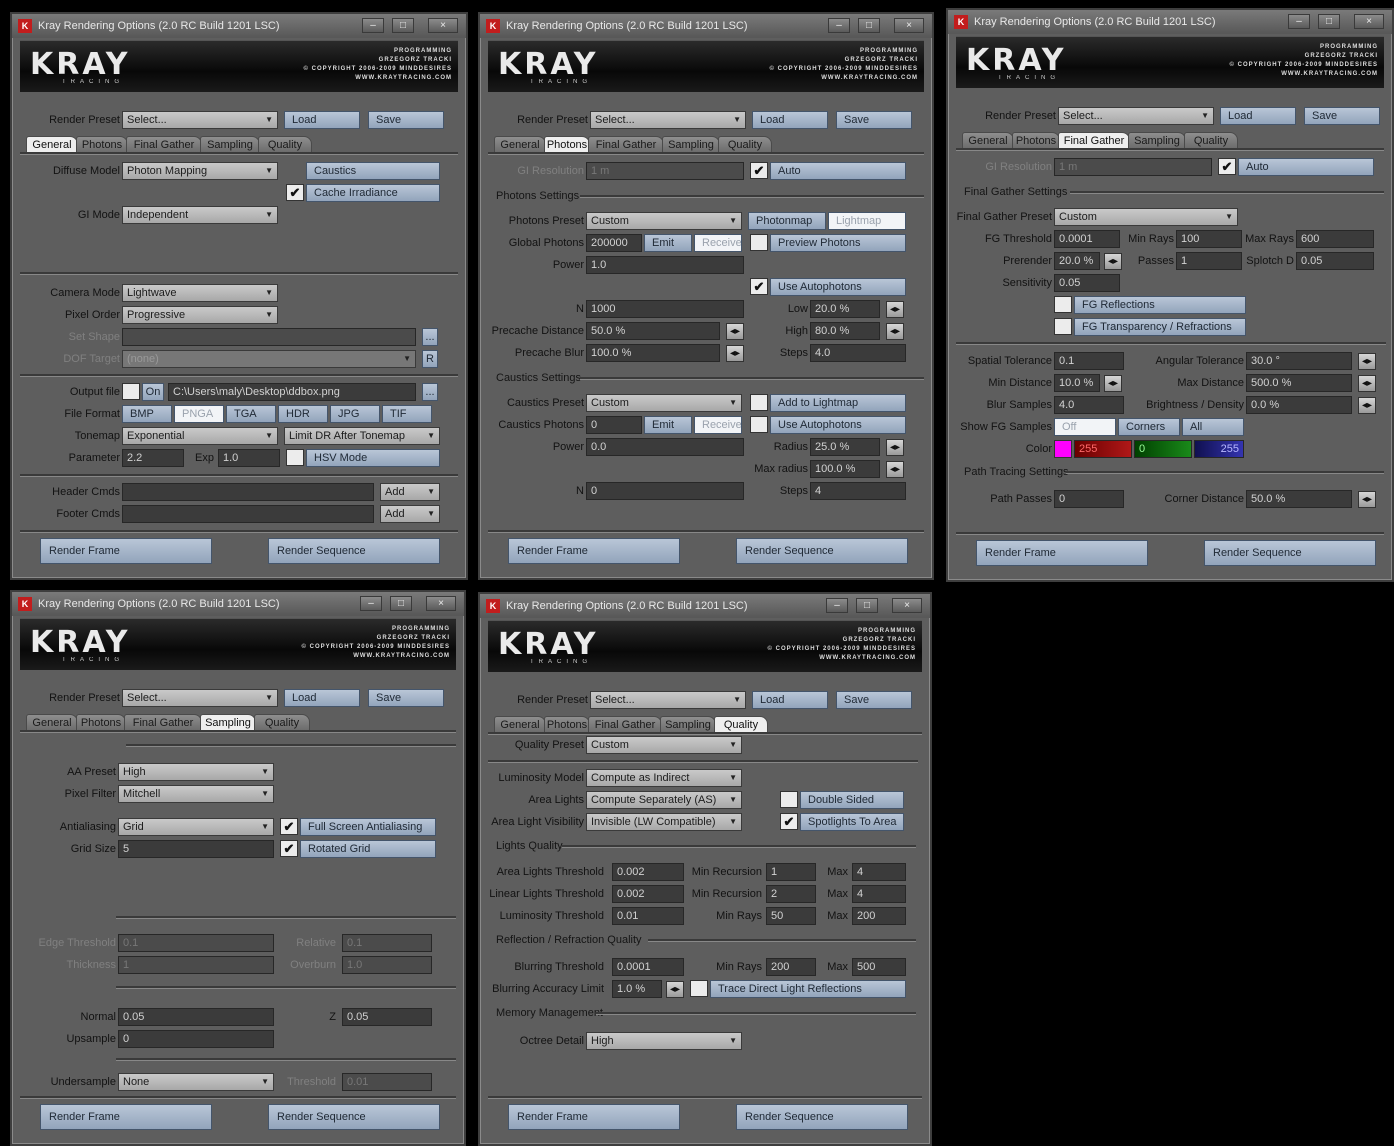  Describe the element at coordinates (368, 849) in the screenshot. I see `rotated-grid-toggle: Rotated Grid` at that location.